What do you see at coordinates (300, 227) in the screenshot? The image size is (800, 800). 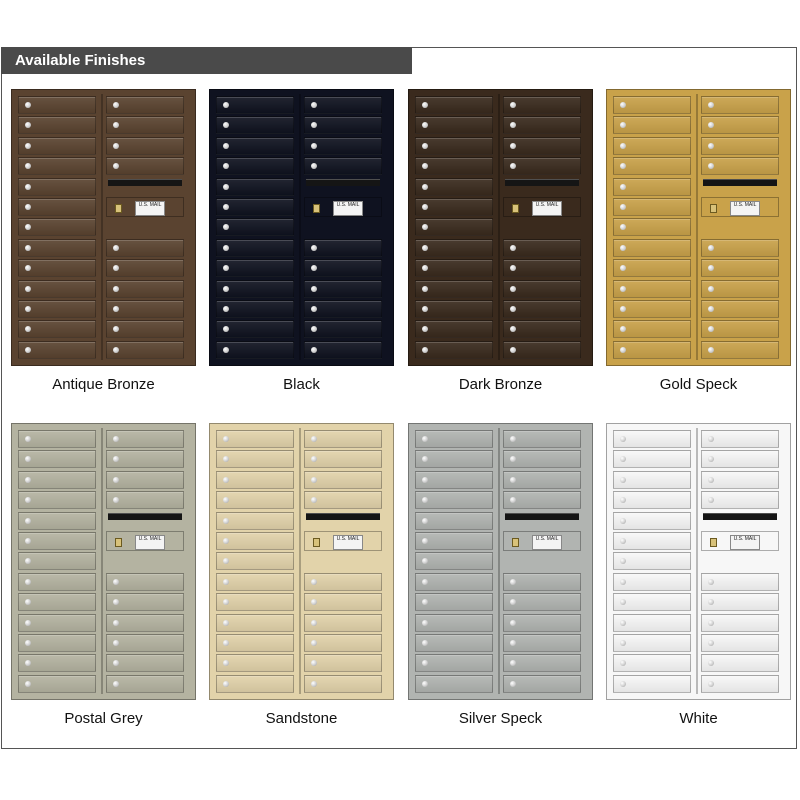 I see `column-divider` at bounding box center [300, 227].